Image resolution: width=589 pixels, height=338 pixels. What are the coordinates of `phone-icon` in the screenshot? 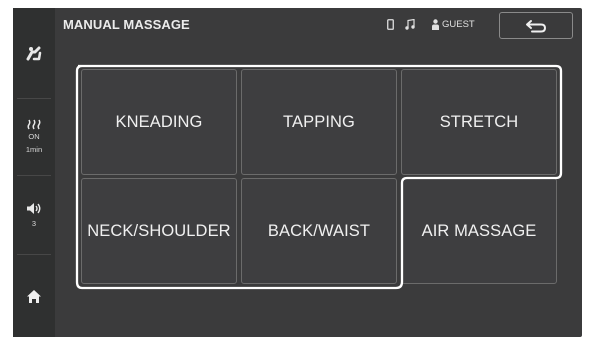 It's located at (390, 24).